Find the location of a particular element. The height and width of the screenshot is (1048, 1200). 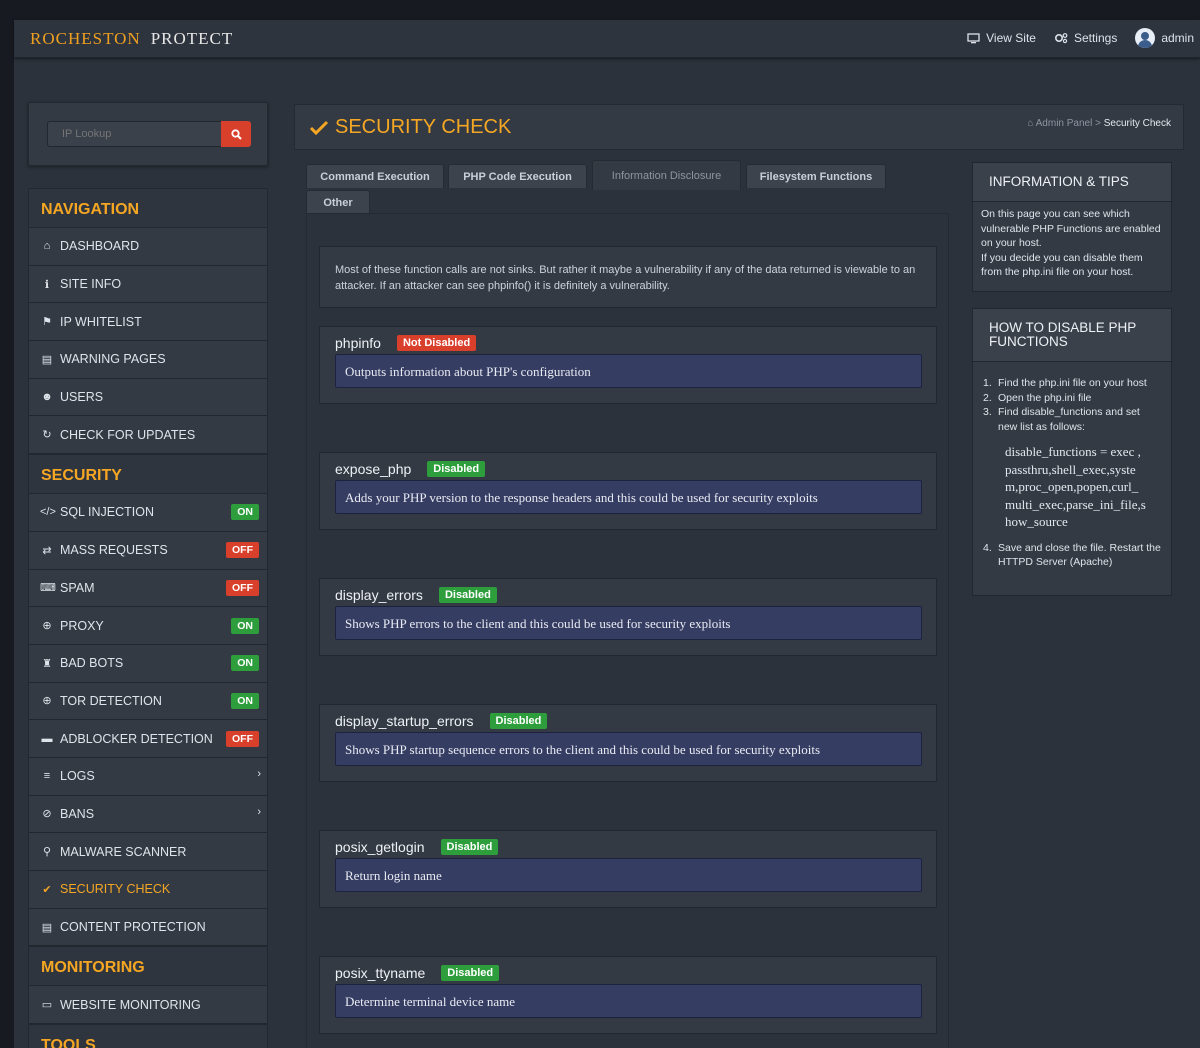

sidebar-item-content-protection: ▤ CONTENT PROTECTION is located at coordinates (148, 927).